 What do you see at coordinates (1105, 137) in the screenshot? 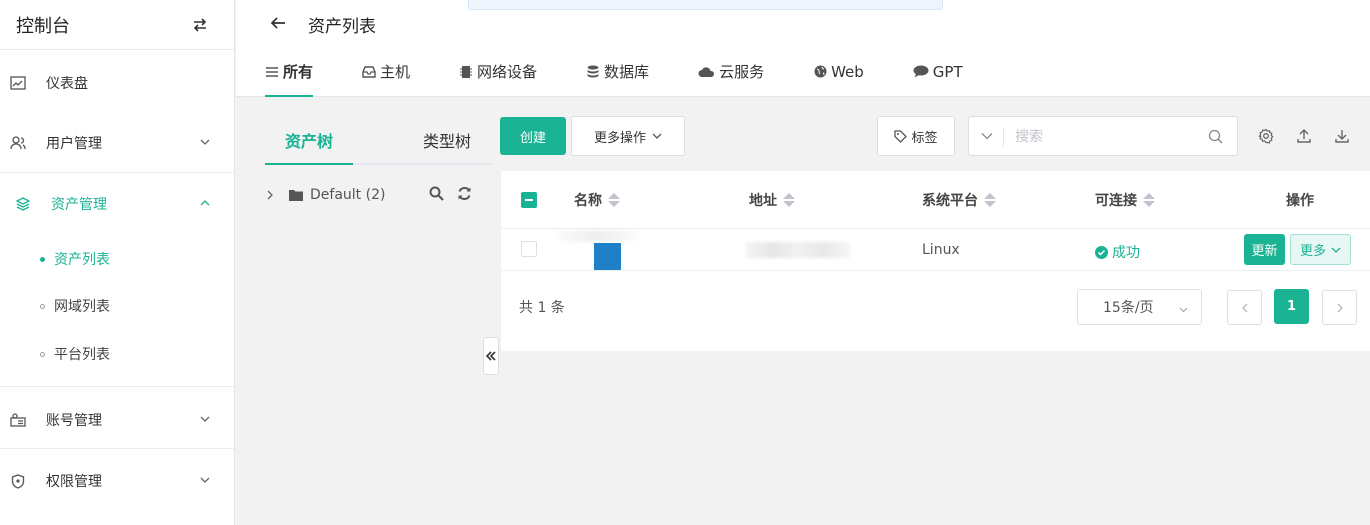
I see `search-input` at bounding box center [1105, 137].